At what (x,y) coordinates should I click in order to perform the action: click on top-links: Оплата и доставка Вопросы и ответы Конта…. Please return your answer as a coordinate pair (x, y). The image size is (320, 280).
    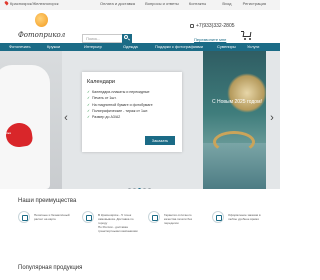
    Looking at the image, I should click on (157, 3).